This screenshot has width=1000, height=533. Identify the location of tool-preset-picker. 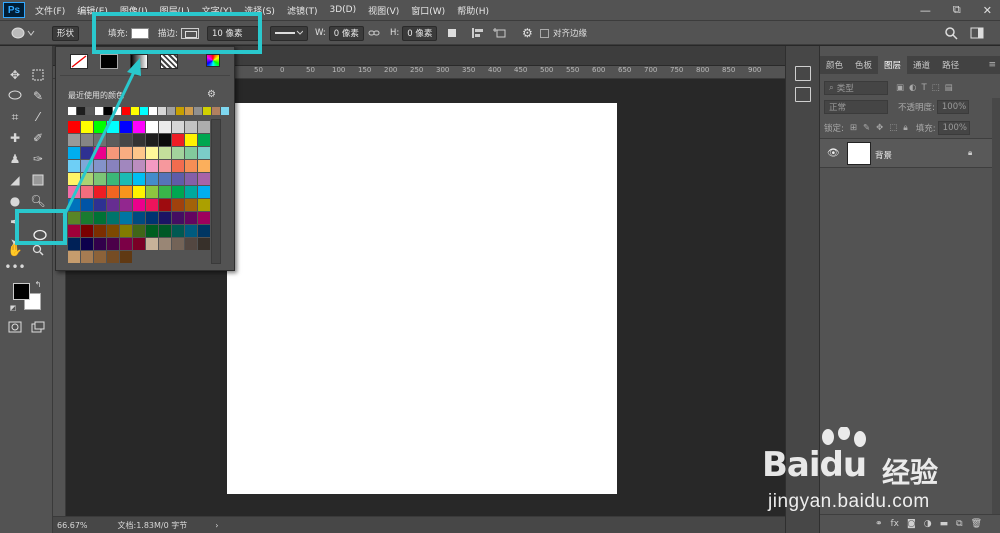
(23, 33).